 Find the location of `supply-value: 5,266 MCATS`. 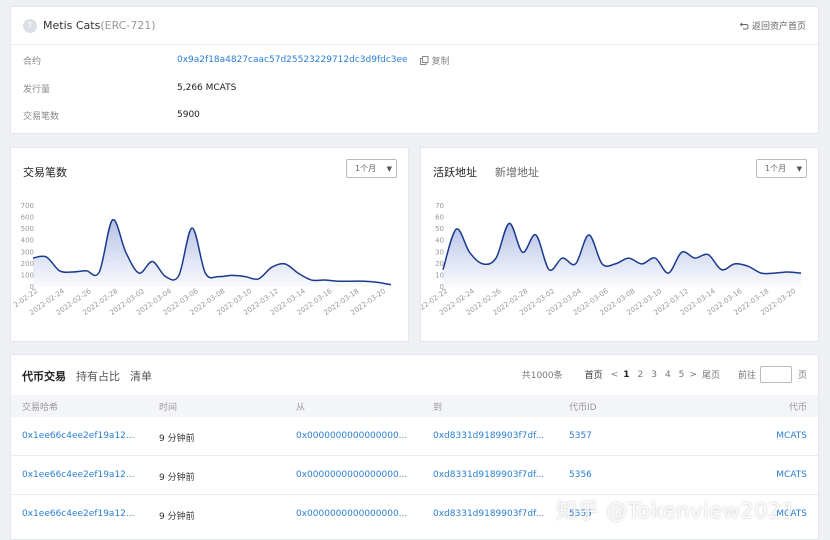

supply-value: 5,266 MCATS is located at coordinates (207, 88).